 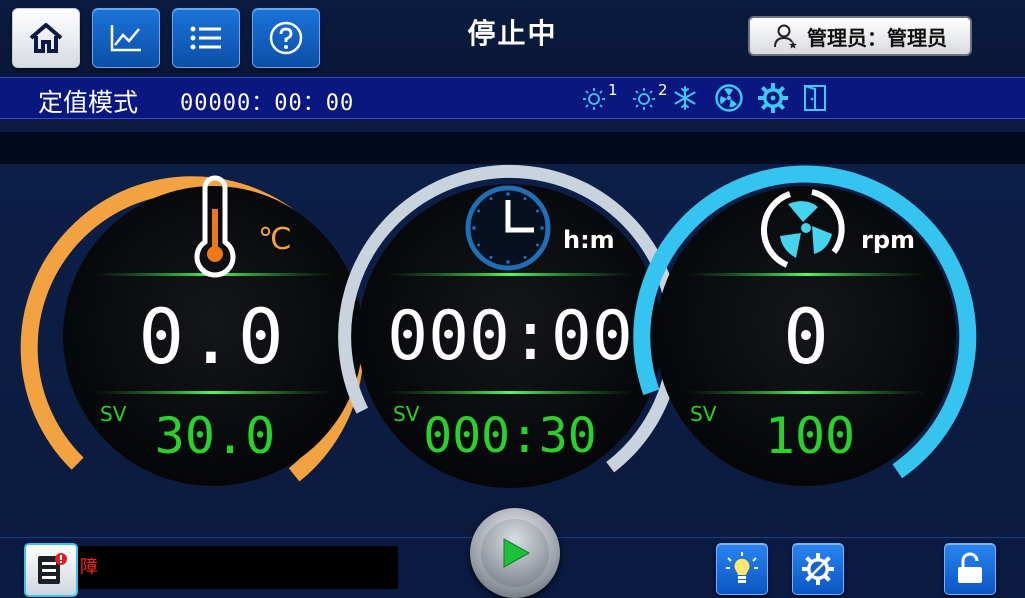 I want to click on alarm-log-button, so click(x=51, y=570).